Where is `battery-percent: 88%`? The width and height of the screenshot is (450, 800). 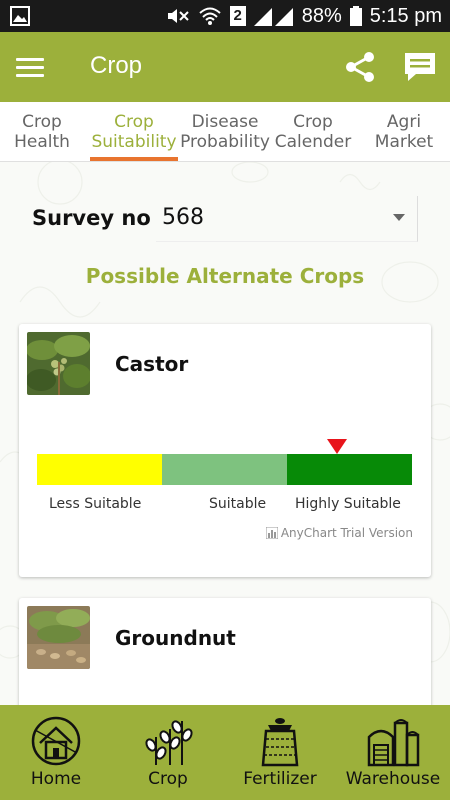 battery-percent: 88% is located at coordinates (321, 15).